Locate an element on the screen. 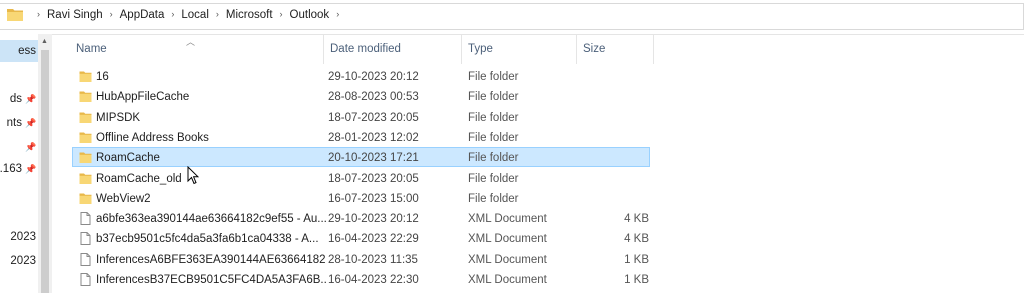 This screenshot has width=1024, height=293. column-size-label: Size is located at coordinates (594, 49).